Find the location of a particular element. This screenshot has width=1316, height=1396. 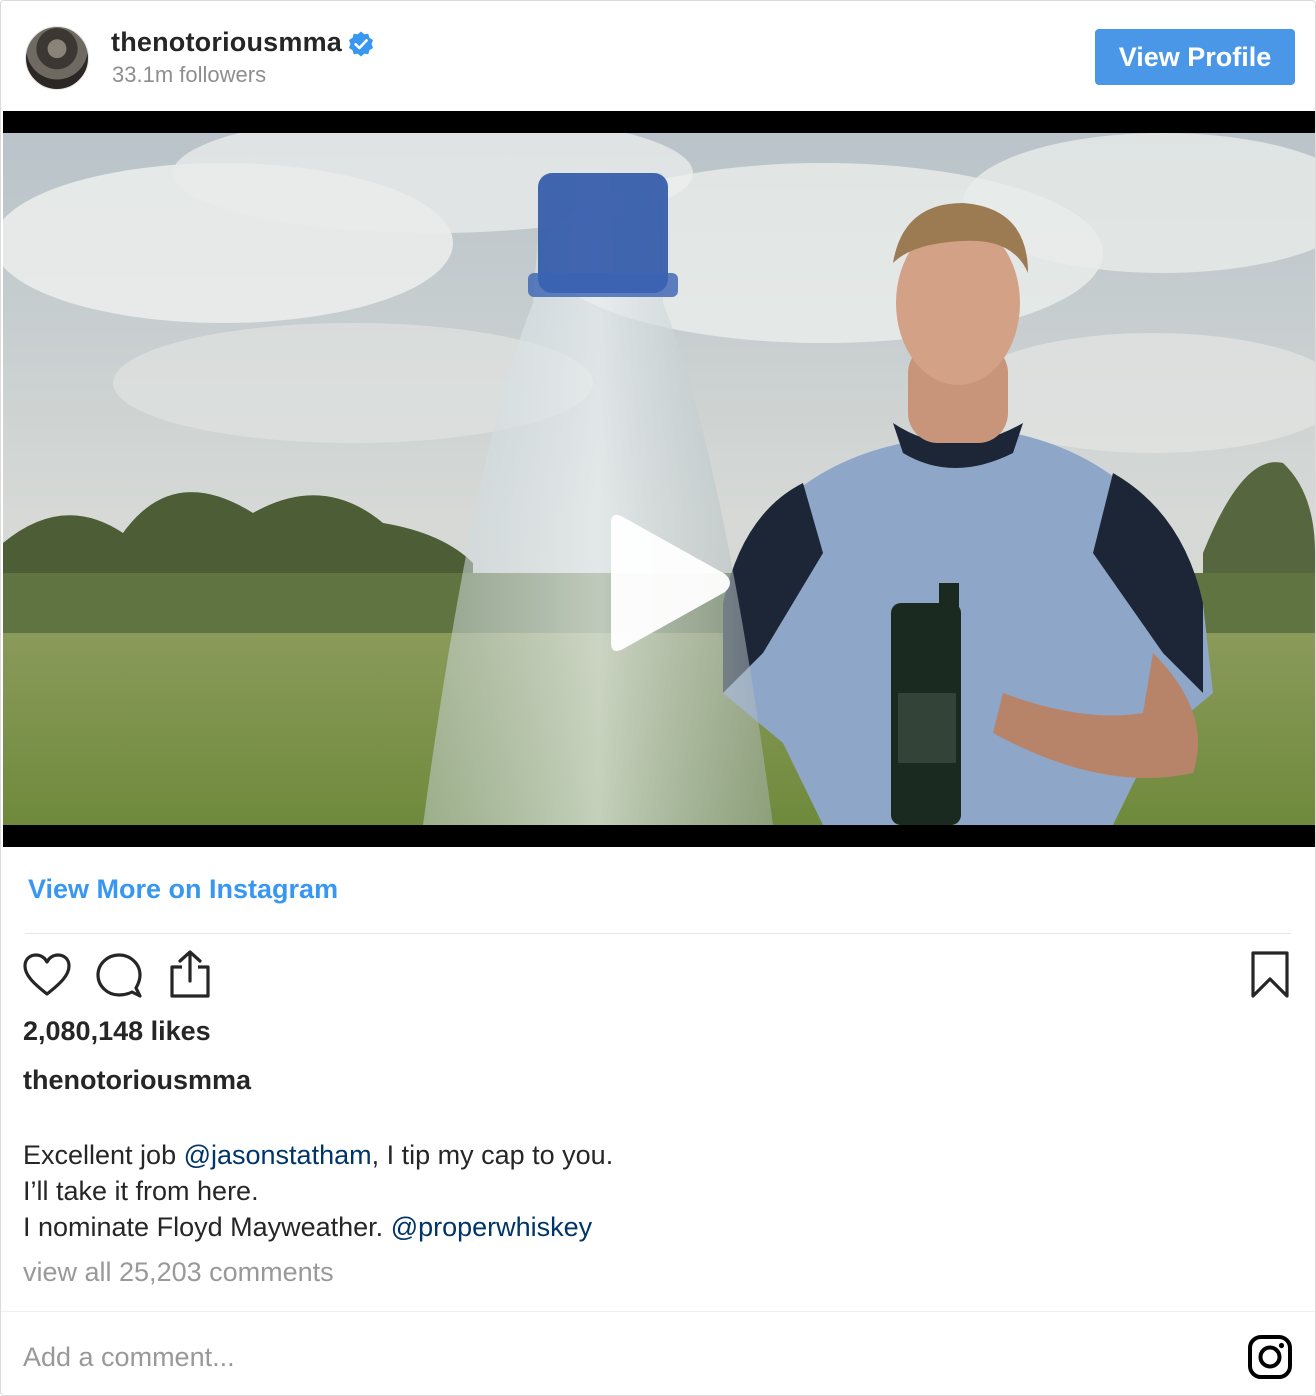

verified-badge-icon is located at coordinates (361, 44).